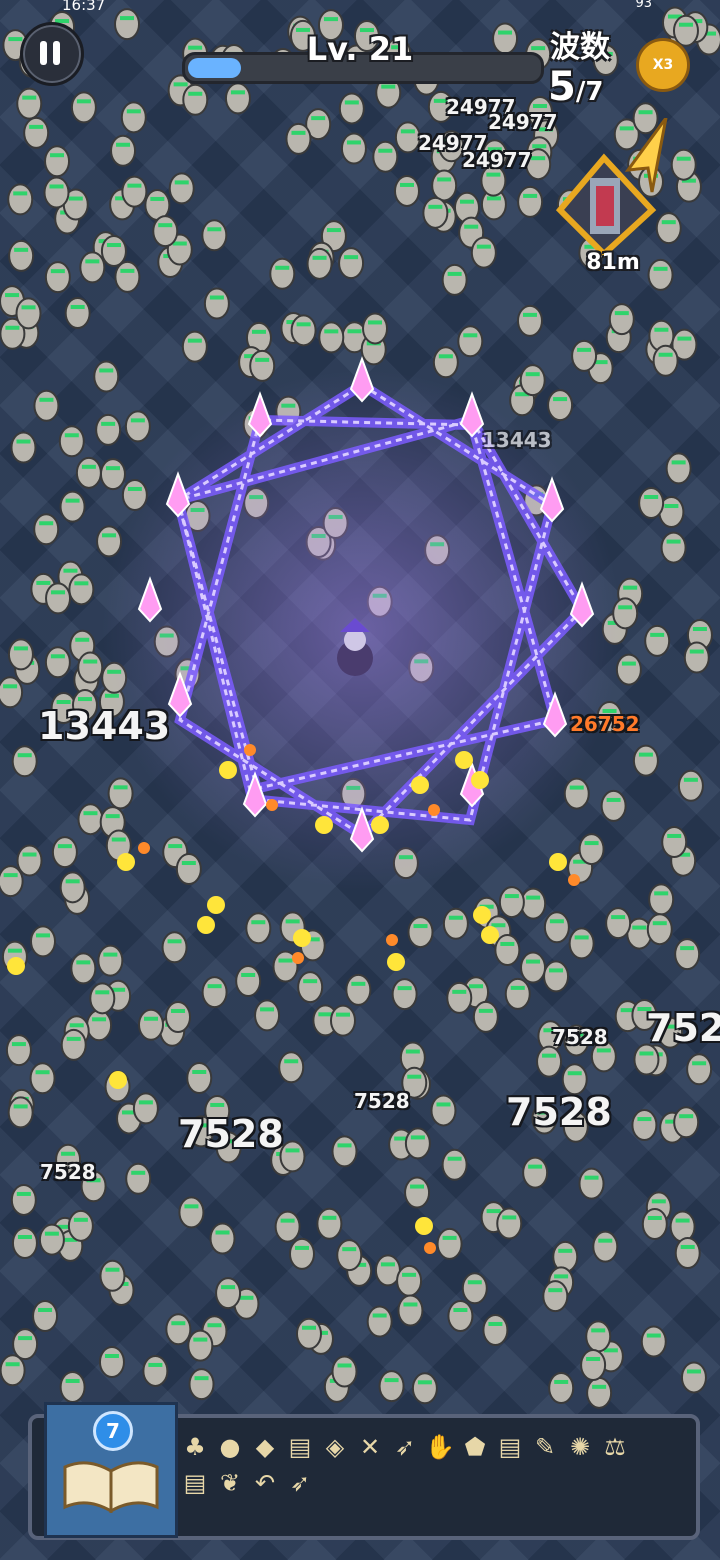 The image size is (720, 1560). I want to click on shield-gem-icon: ◈, so click(335, 1447).